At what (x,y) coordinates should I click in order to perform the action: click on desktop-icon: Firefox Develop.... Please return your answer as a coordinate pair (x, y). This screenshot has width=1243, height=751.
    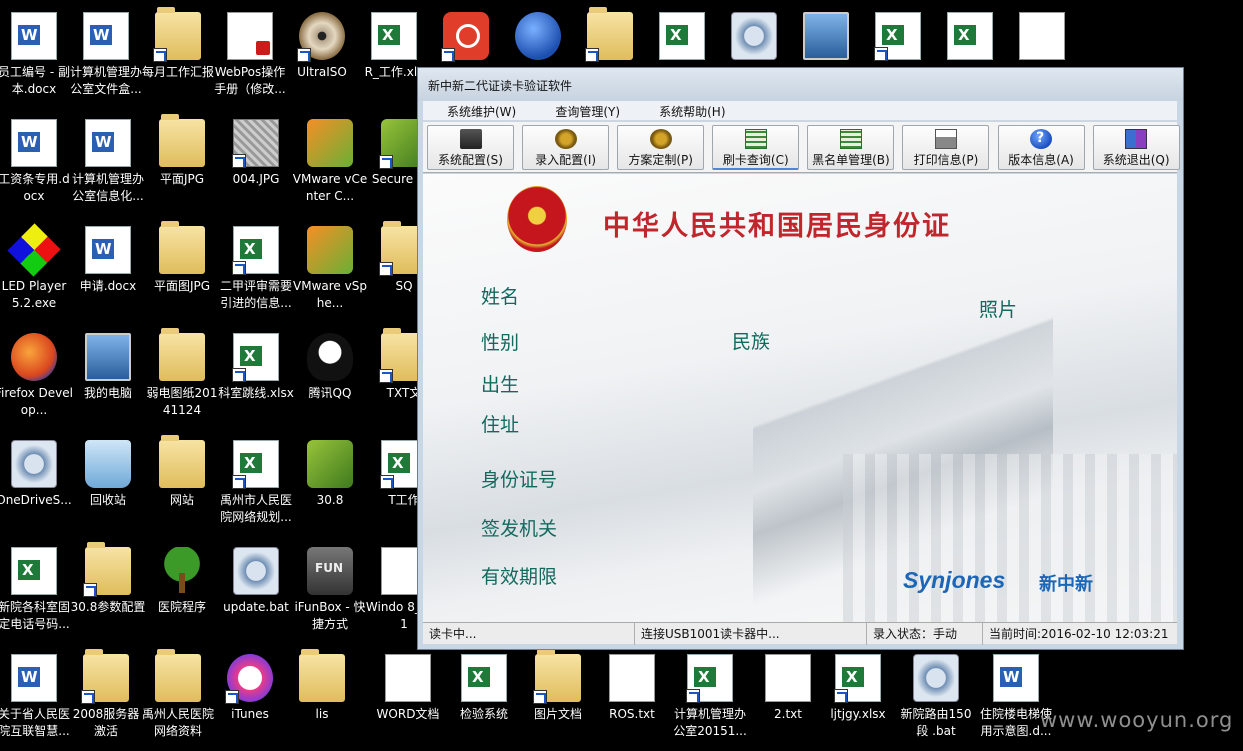
    Looking at the image, I should click on (37, 373).